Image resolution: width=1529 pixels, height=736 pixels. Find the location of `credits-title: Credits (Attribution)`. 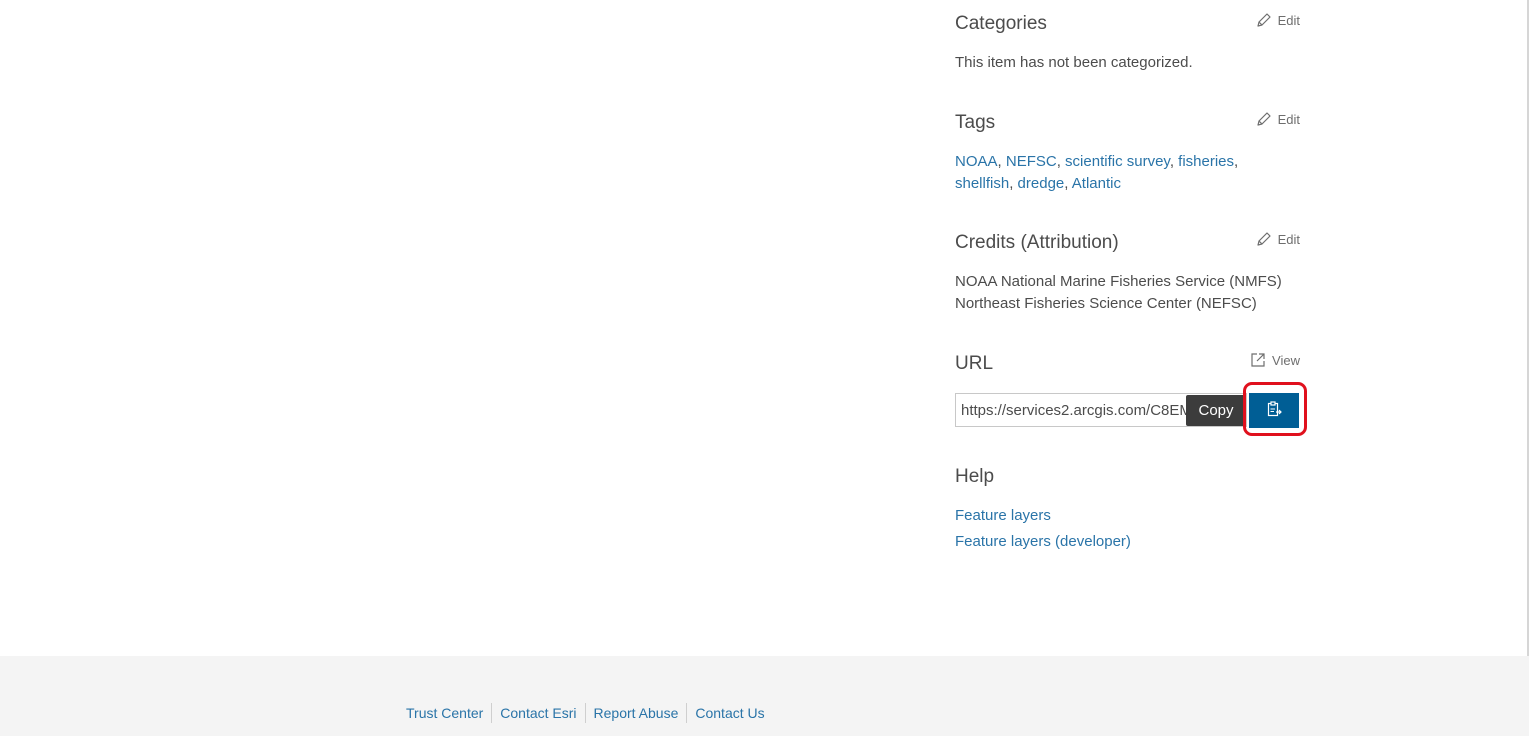

credits-title: Credits (Attribution) is located at coordinates (1037, 242).